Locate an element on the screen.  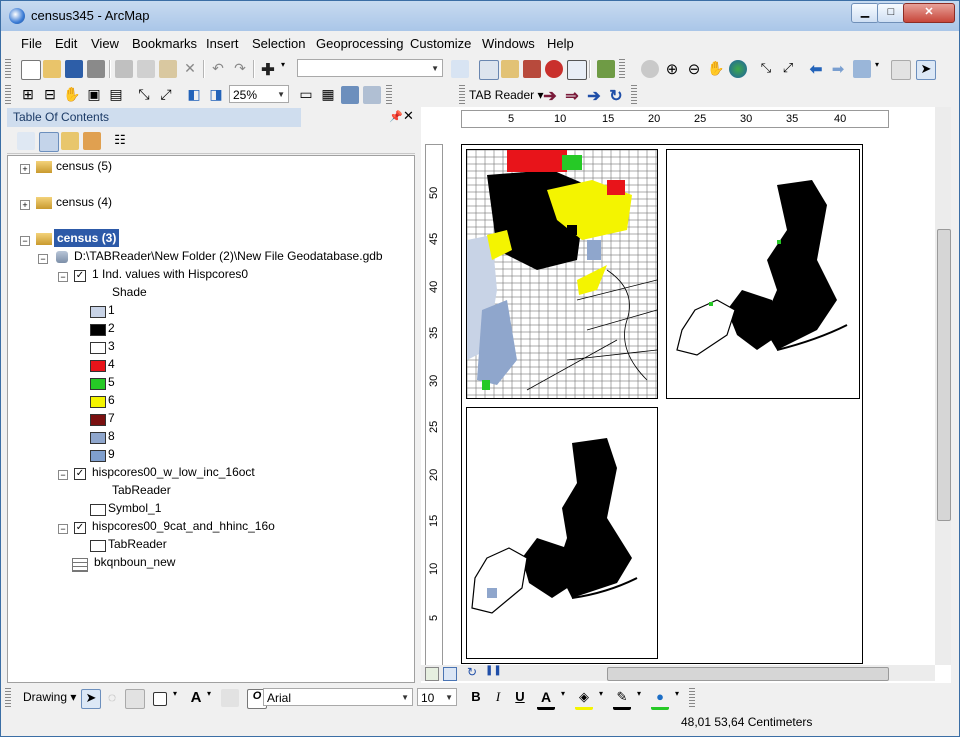
menu-windows: Windows is located at coordinates (508, 43).